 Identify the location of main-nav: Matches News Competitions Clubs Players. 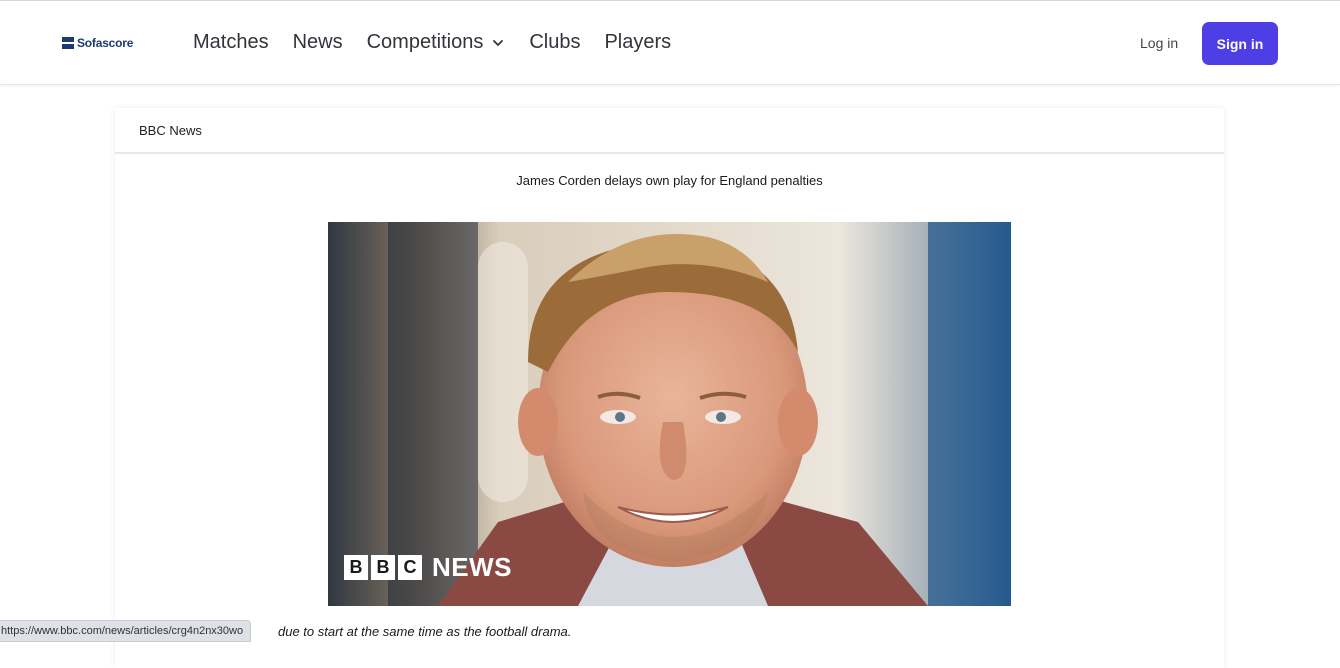
(444, 42).